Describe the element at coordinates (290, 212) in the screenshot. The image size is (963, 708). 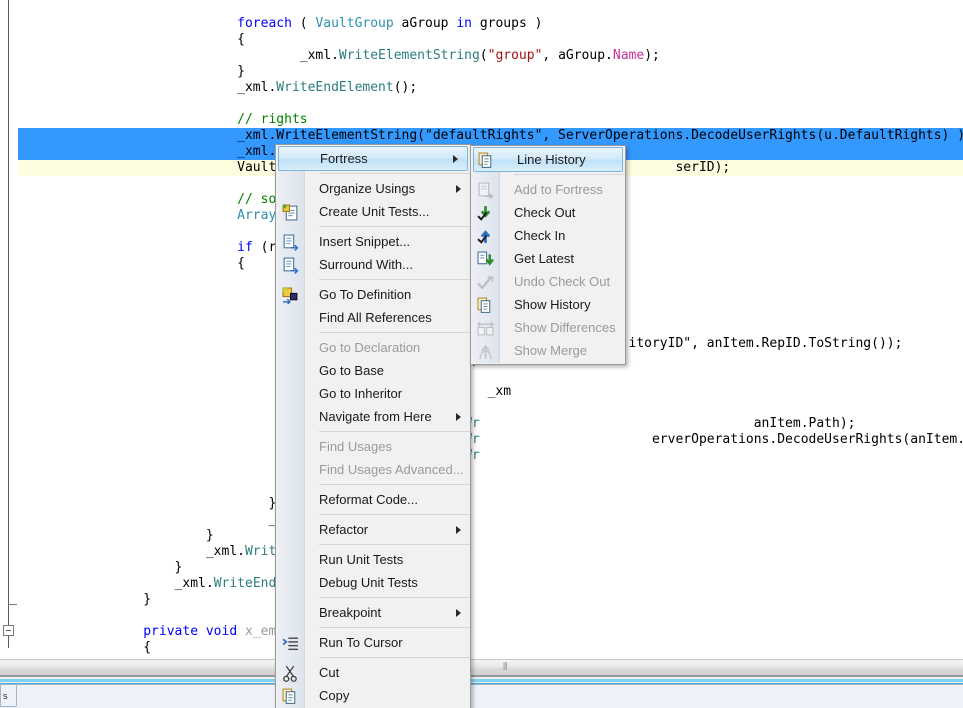
I see `create-unit-tests-icon` at that location.